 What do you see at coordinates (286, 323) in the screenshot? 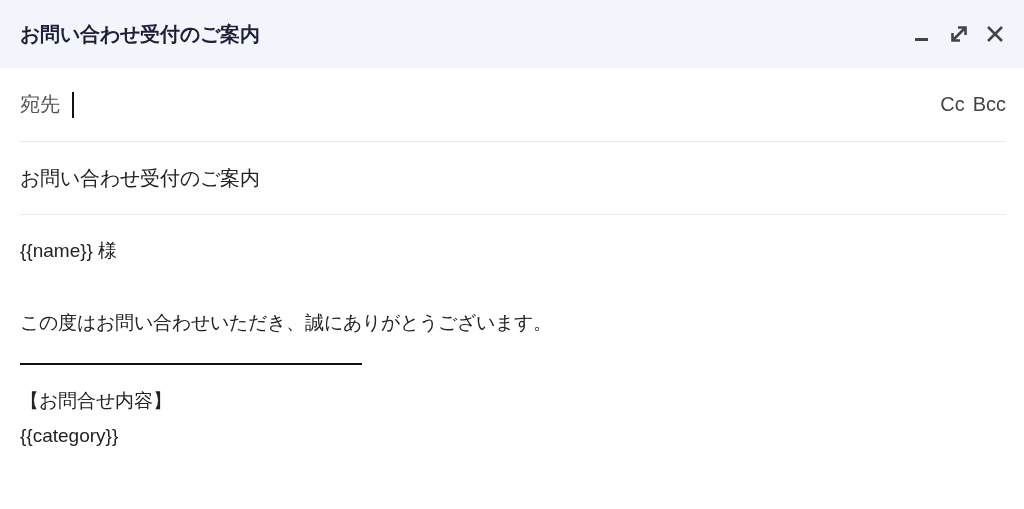
I see `body-text: この度はお問い合わせいただき、誠にありがとうございます。` at bounding box center [286, 323].